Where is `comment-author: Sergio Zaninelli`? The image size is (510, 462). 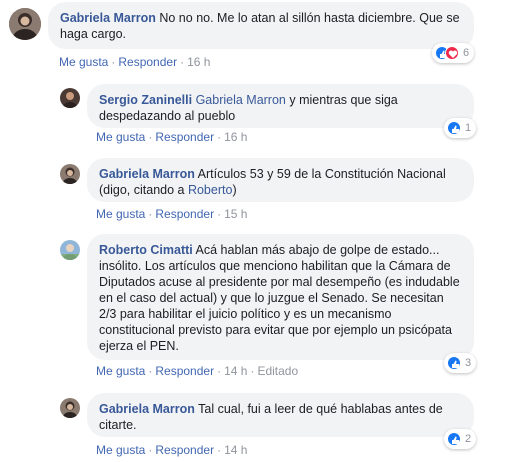 comment-author: Sergio Zaninelli is located at coordinates (145, 100).